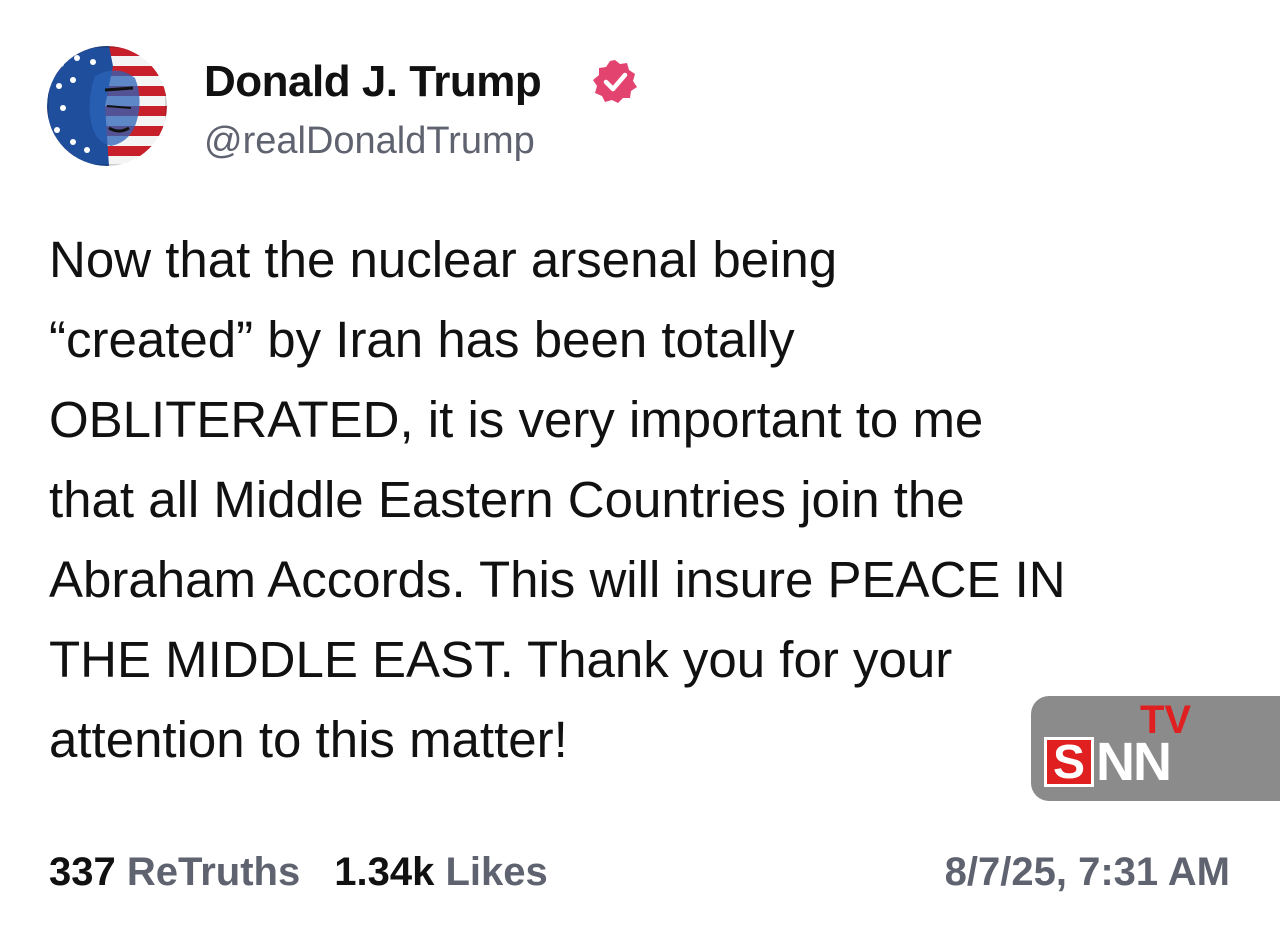 This screenshot has height=947, width=1280. I want to click on verified-badge-icon, so click(615, 82).